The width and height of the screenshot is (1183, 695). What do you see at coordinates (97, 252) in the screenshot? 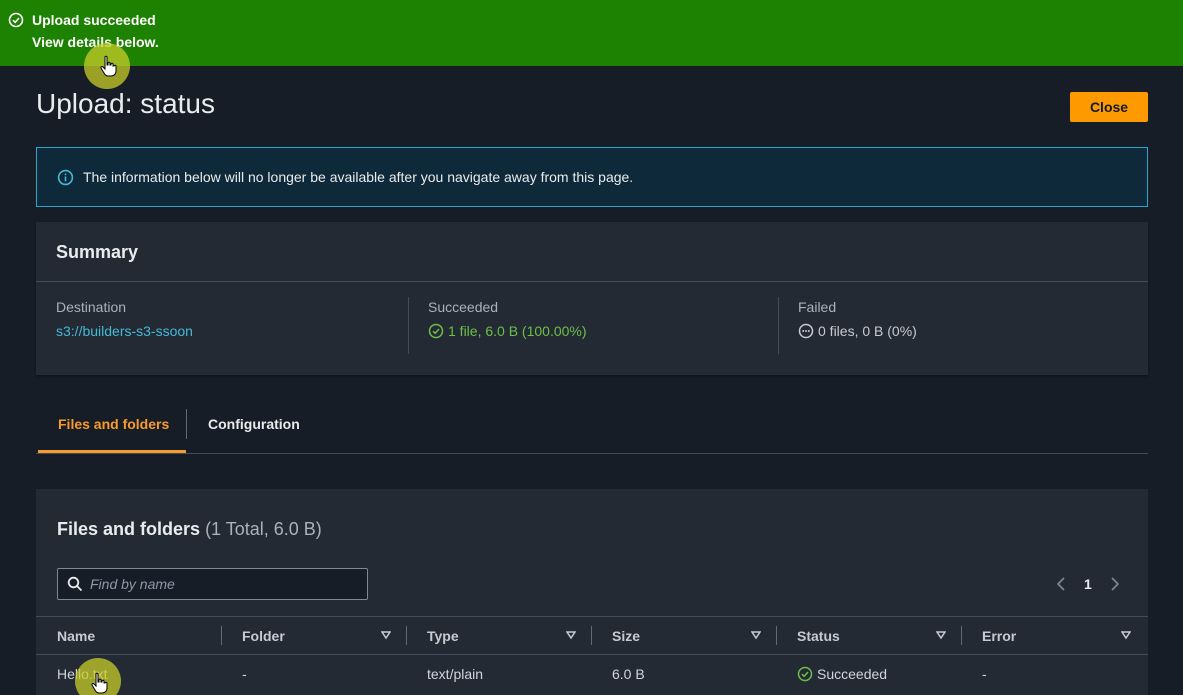
I see `summary-heading: Summary` at bounding box center [97, 252].